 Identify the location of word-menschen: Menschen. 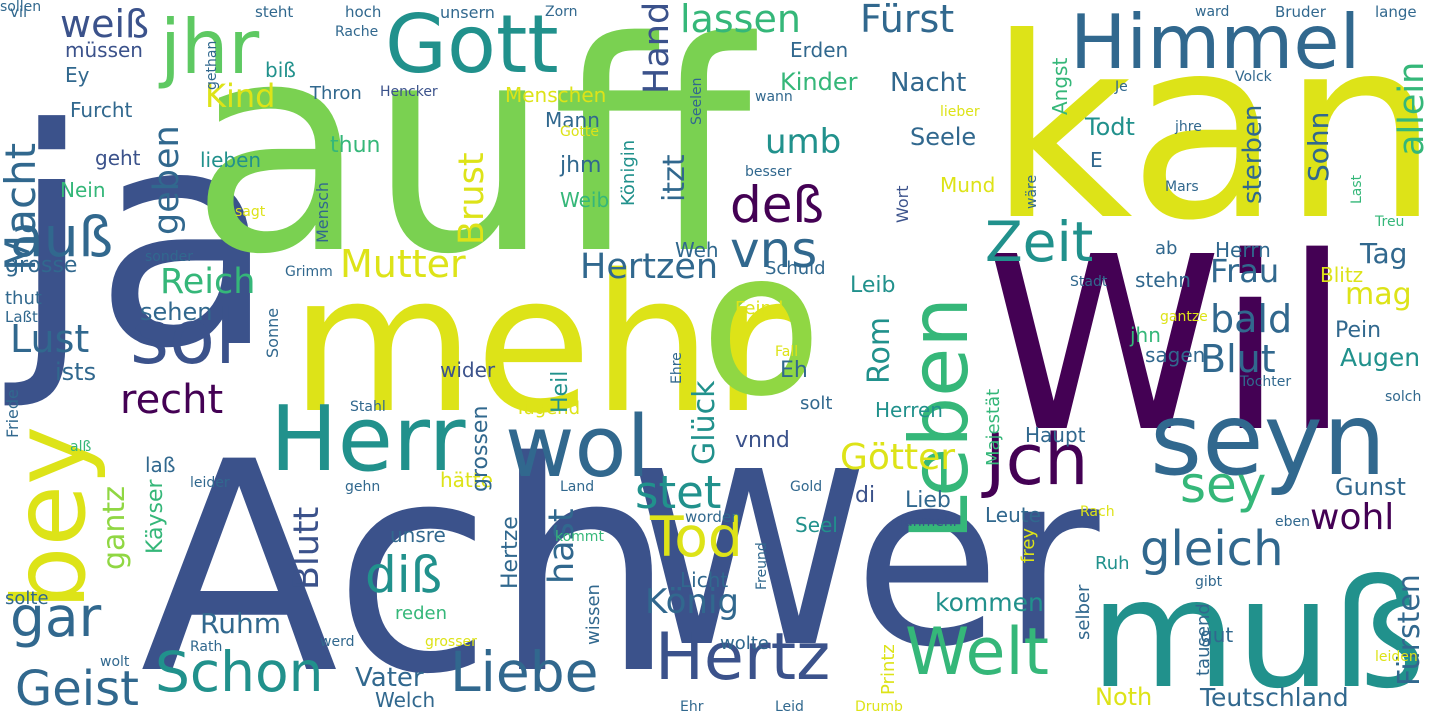
(556, 95).